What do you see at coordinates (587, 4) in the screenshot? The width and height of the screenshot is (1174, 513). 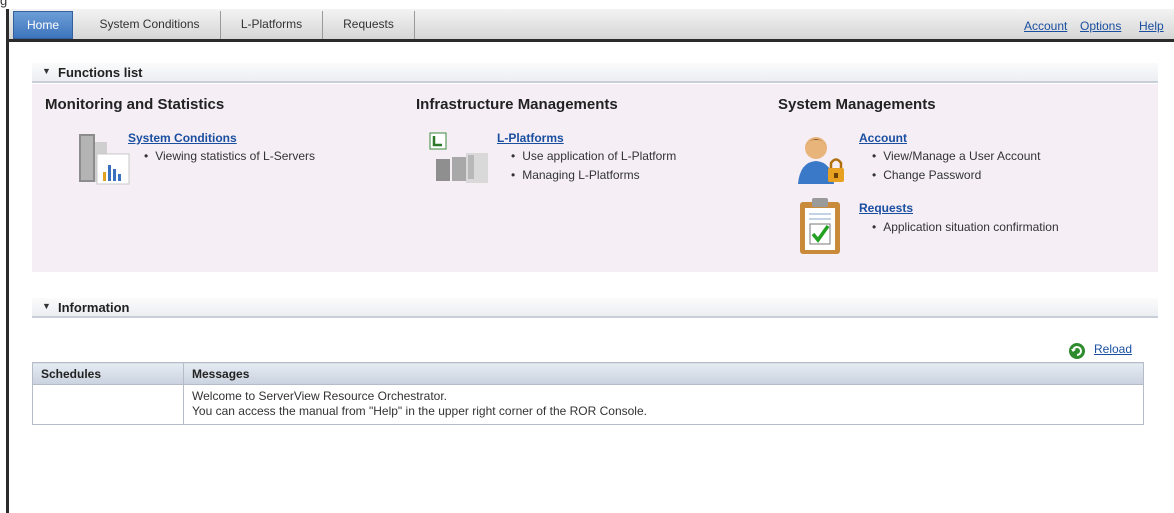 I see `top-edge: g` at bounding box center [587, 4].